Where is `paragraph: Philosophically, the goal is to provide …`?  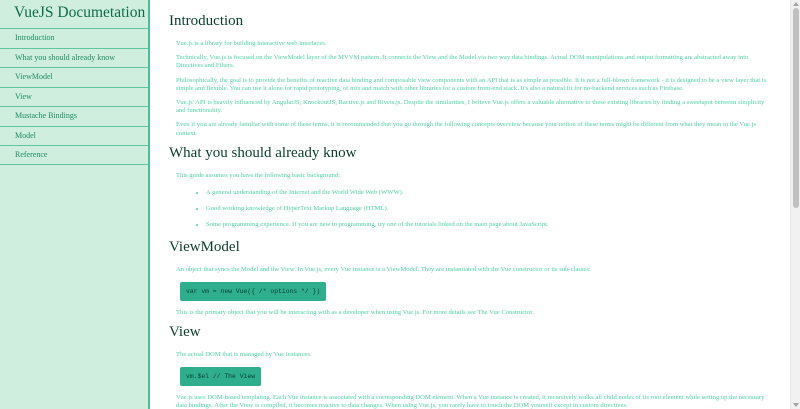
paragraph: Philosophically, the goal is to provide … is located at coordinates (471, 84).